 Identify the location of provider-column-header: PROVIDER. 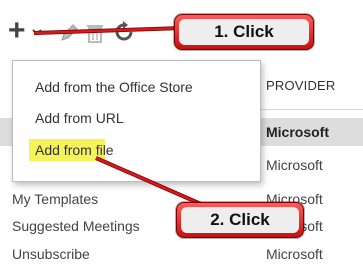
(309, 86).